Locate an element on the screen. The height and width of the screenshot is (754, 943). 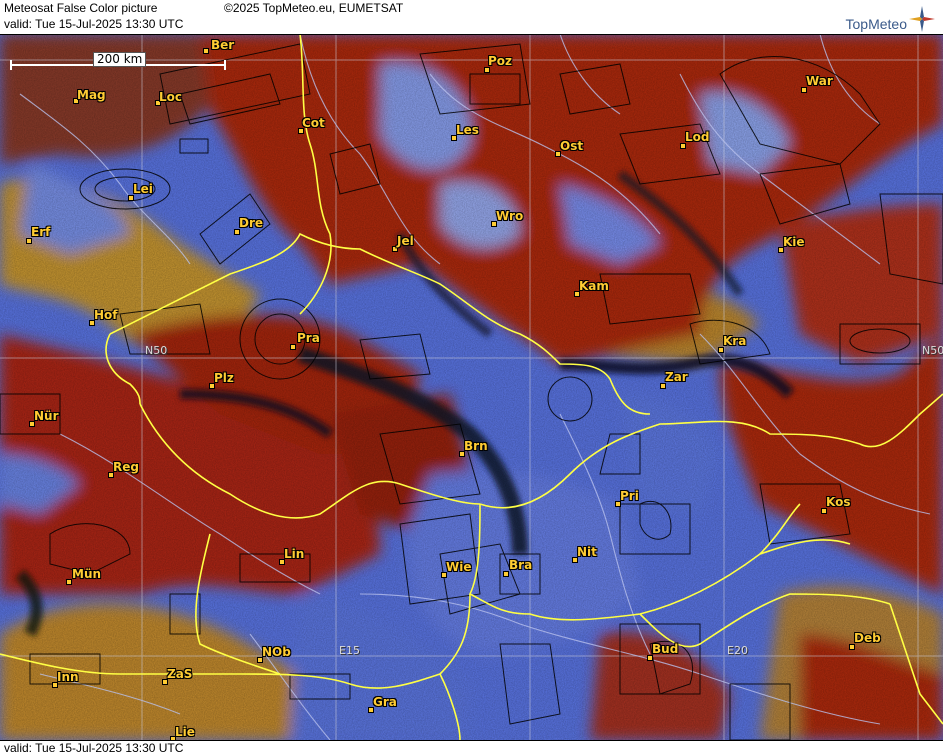
city-label-nur: Nür is located at coordinates (46, 416).